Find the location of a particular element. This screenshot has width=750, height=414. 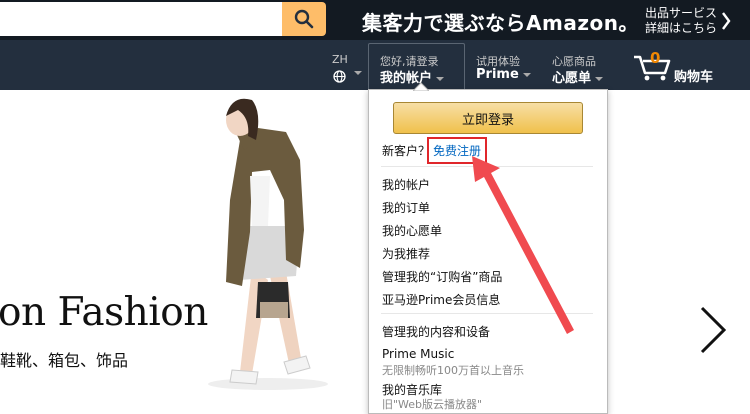

language-selector: ZH is located at coordinates (346, 65).